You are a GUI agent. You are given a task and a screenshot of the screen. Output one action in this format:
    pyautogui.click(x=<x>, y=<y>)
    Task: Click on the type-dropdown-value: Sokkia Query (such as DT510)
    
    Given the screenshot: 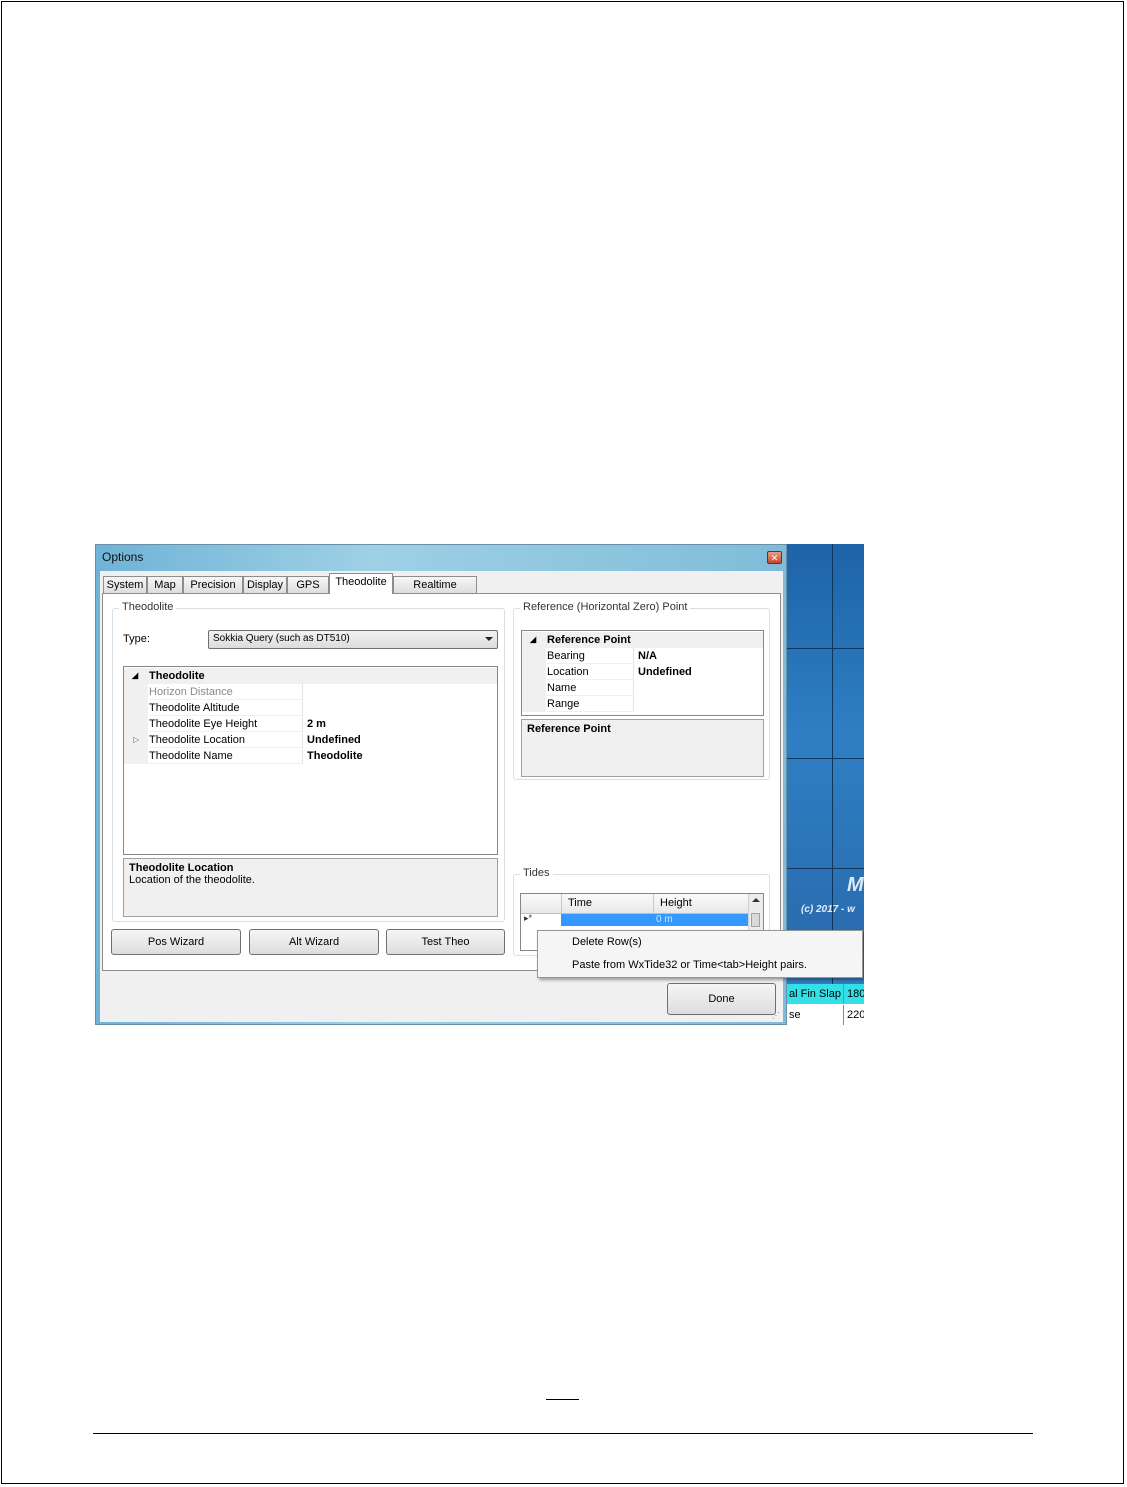 What is the action you would take?
    pyautogui.click(x=281, y=638)
    